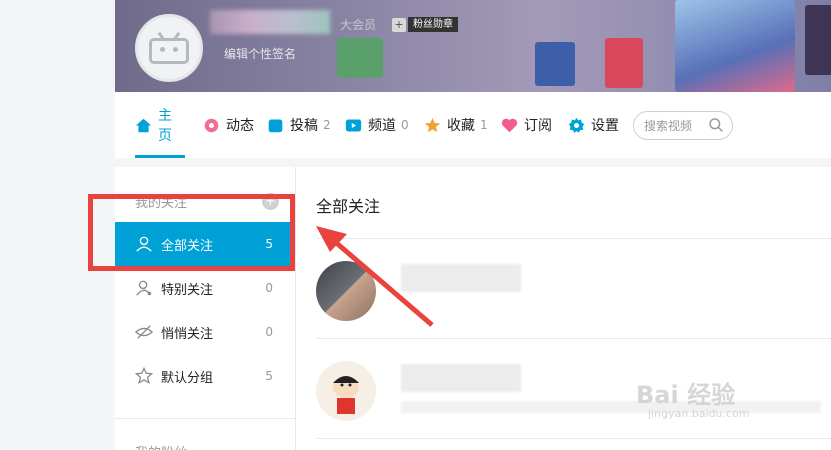 The height and width of the screenshot is (450, 831). Describe the element at coordinates (611, 407) in the screenshot. I see `follower-desc-blurred` at that location.